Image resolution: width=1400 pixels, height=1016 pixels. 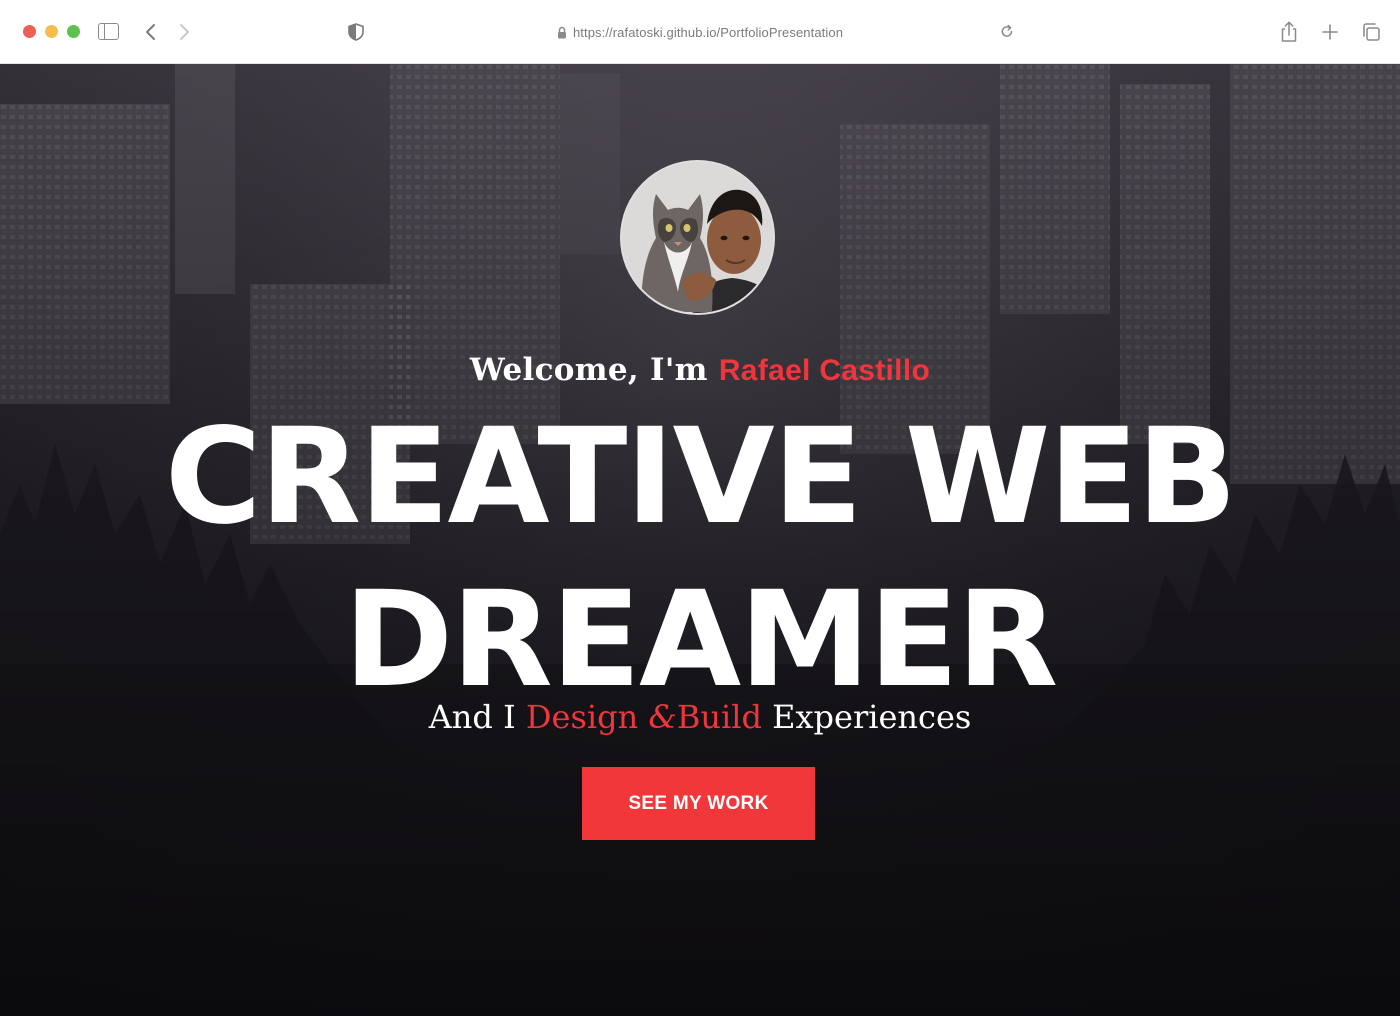 I want to click on zoom-window-button, so click(x=73, y=31).